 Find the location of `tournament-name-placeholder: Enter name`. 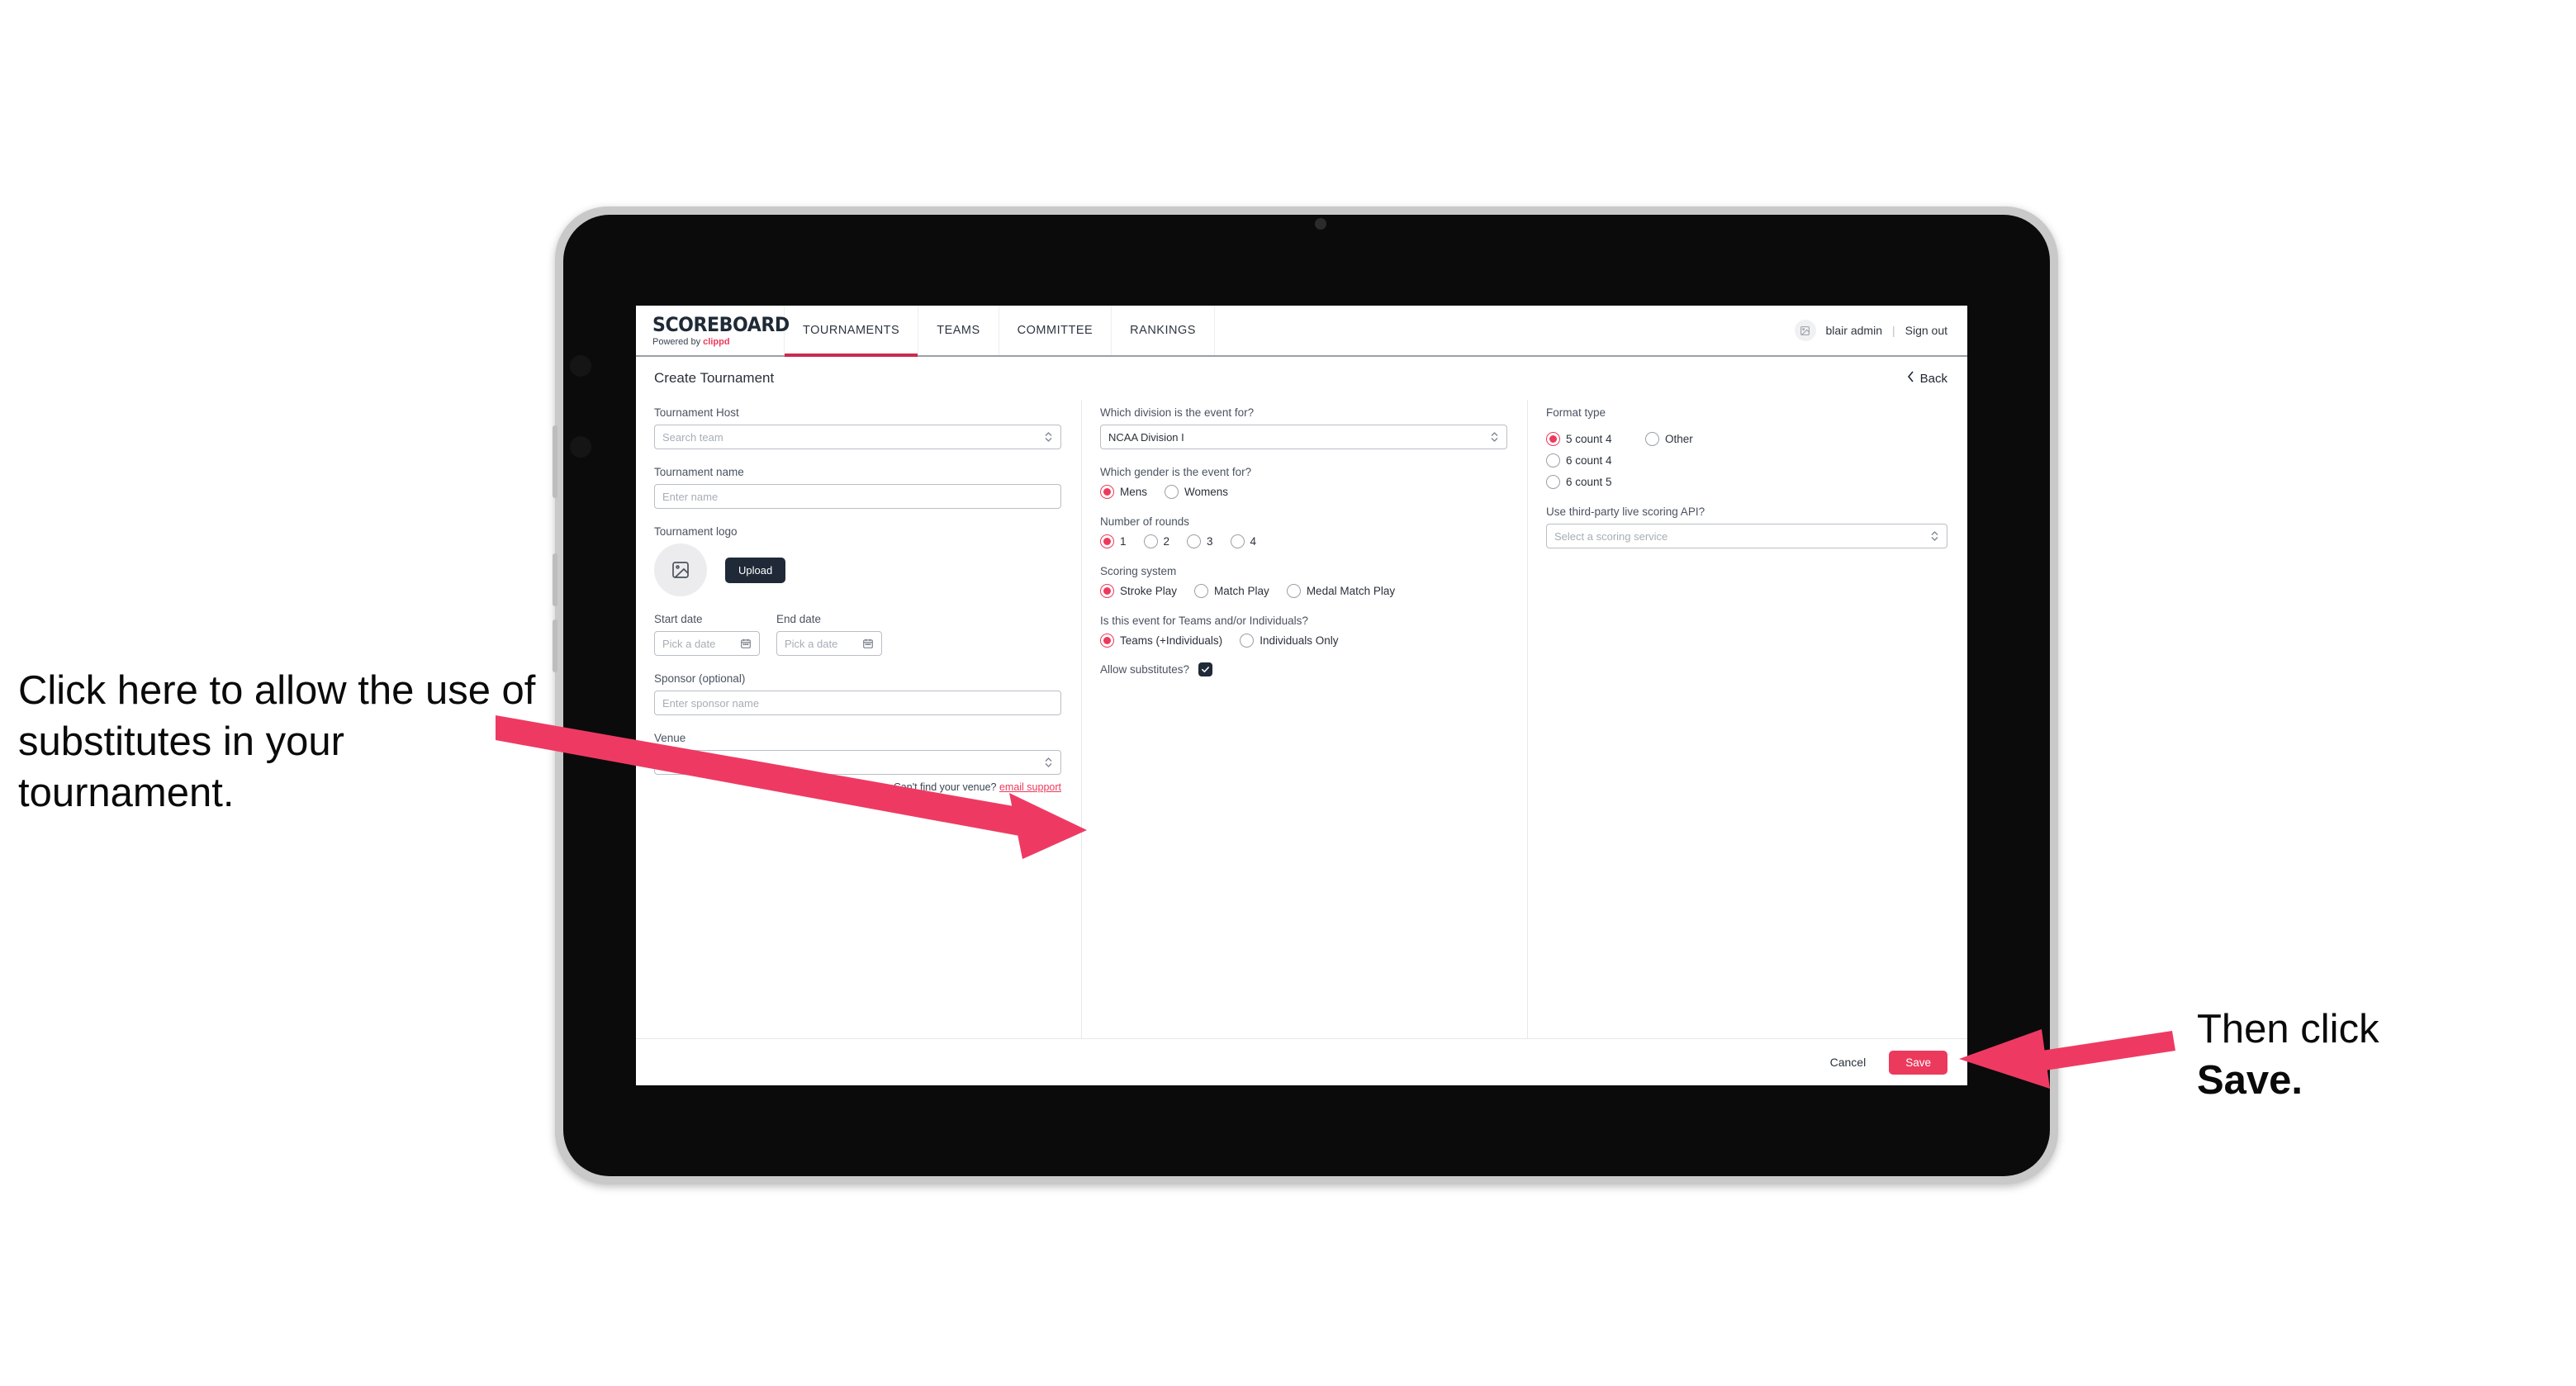

tournament-name-placeholder: Enter name is located at coordinates (691, 496).